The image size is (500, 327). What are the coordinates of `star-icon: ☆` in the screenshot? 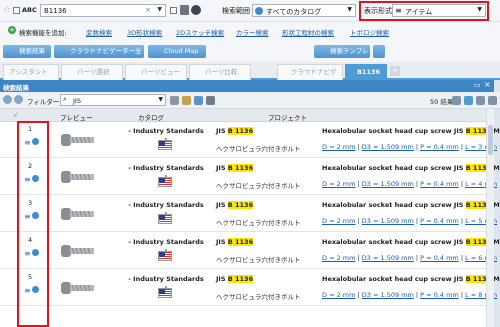 It's located at (7, 10).